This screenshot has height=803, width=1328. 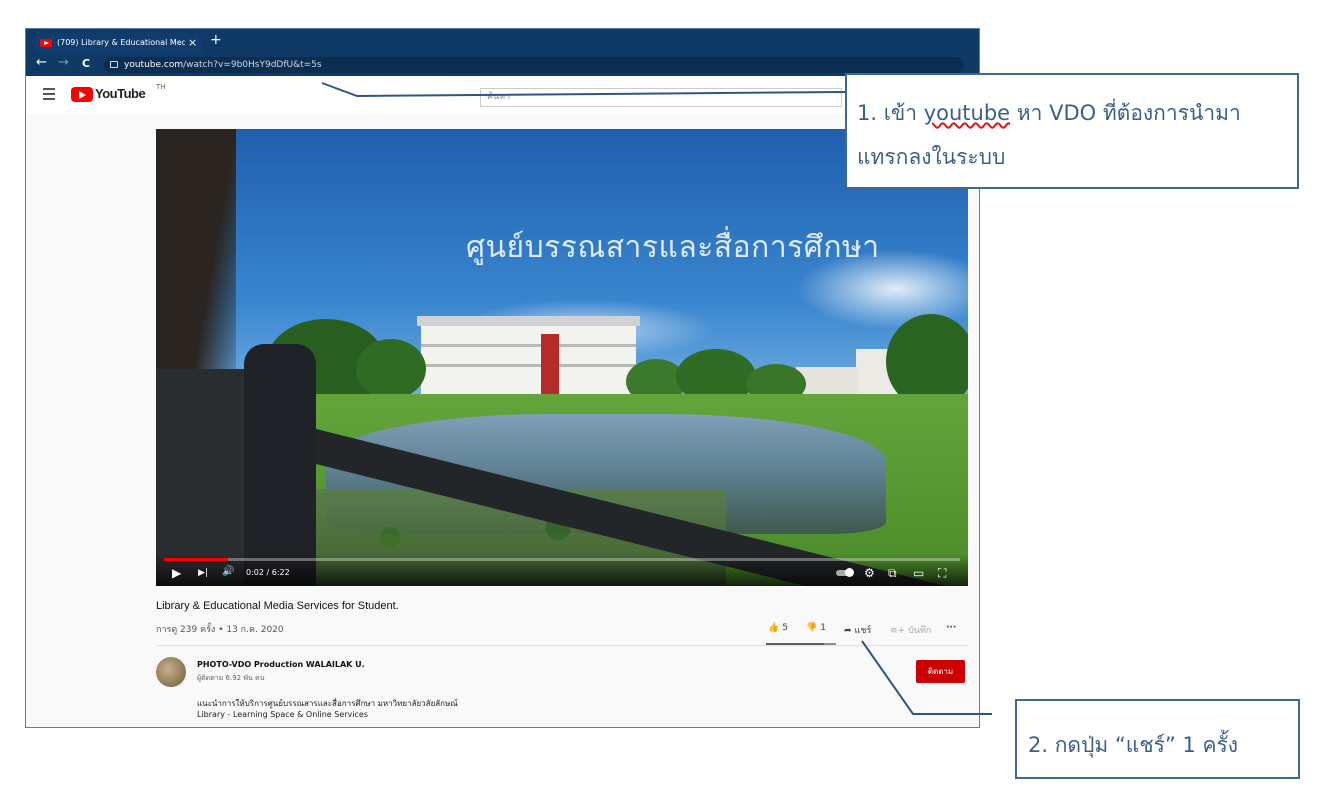 I want to click on callout-step-1-line-1: 1. เข้า youtube หา VDO ที่ต้องการนำมา, so click(x=1049, y=113).